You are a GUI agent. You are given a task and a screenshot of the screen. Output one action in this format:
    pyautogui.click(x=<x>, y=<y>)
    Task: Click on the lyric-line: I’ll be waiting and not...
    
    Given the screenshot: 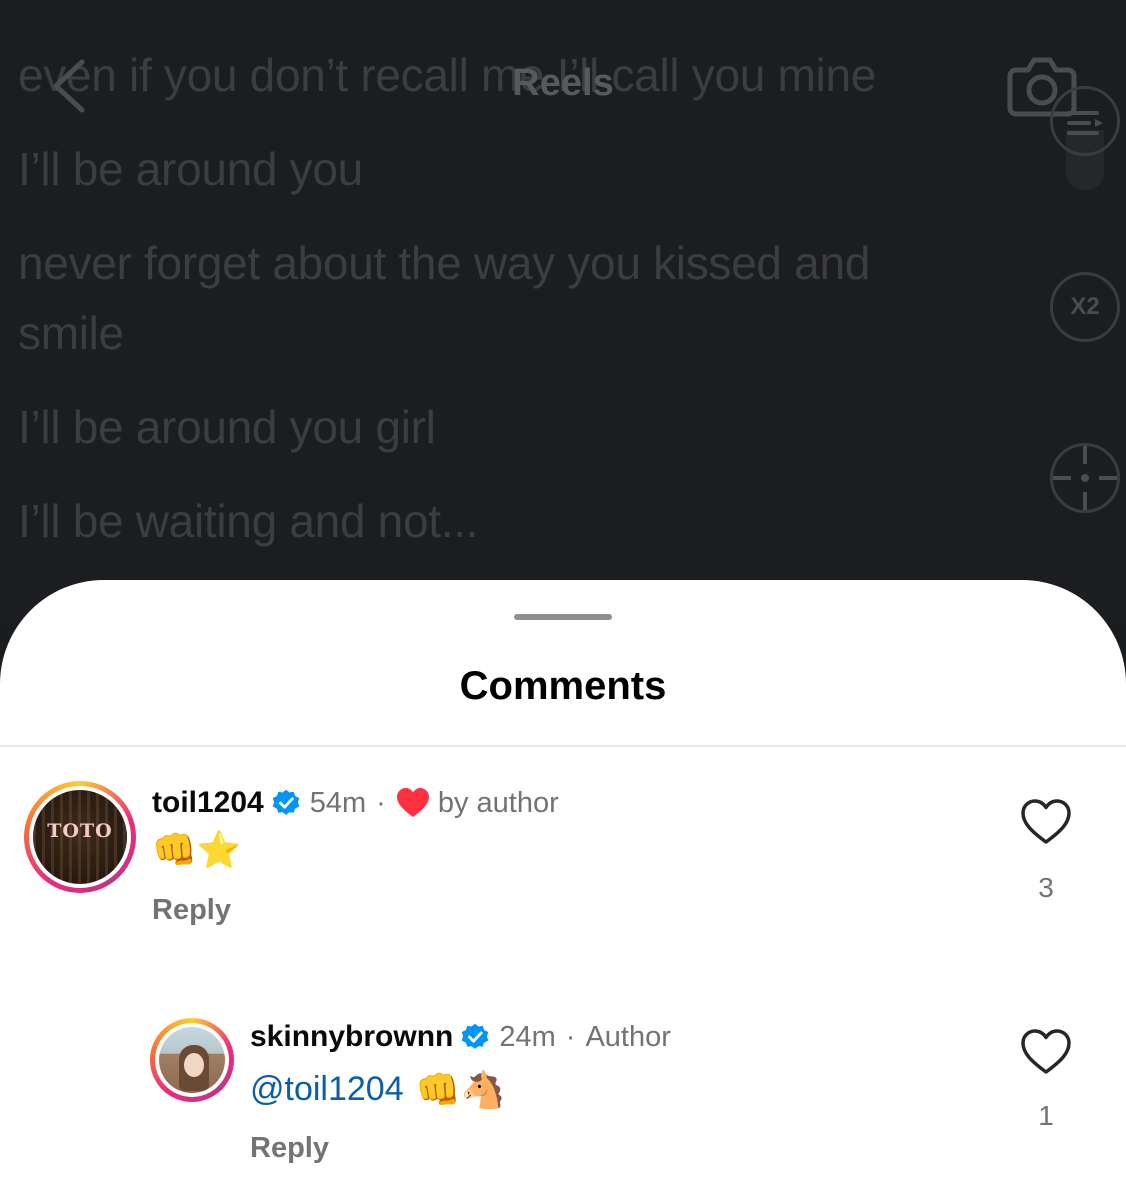 What is the action you would take?
    pyautogui.click(x=248, y=521)
    